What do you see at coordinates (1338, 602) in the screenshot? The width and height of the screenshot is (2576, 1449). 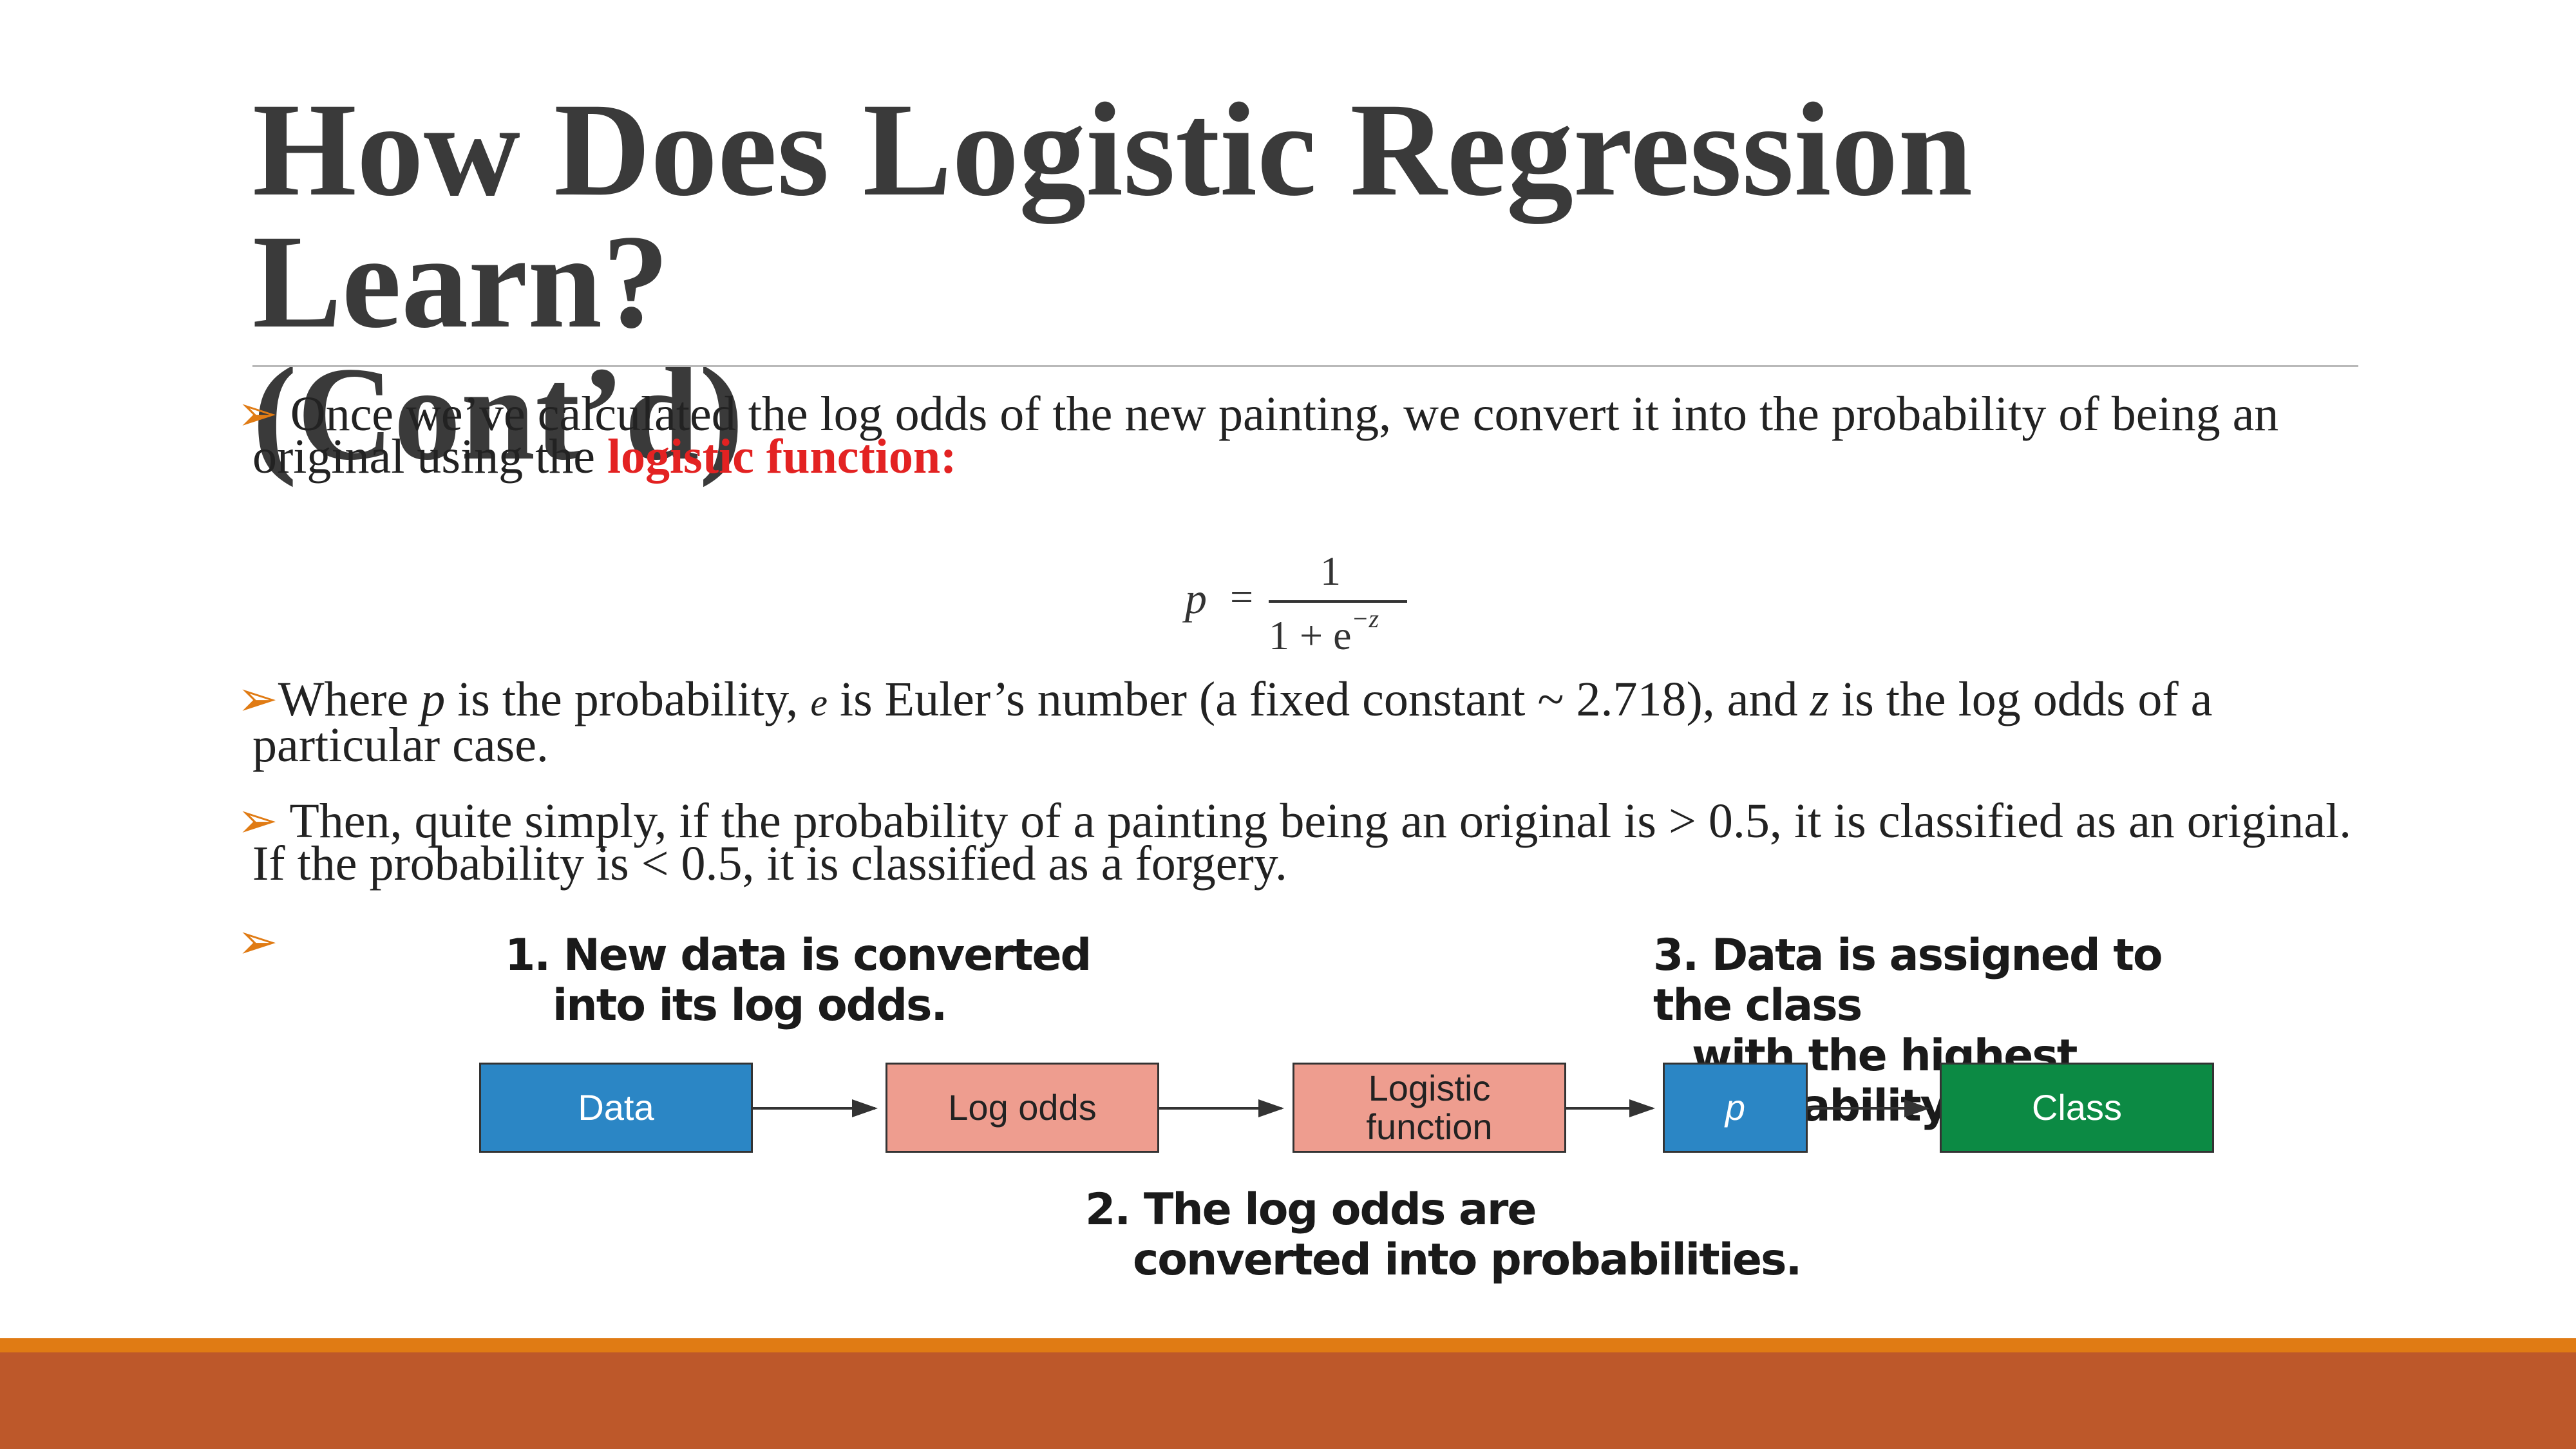 I see `formula-fraction-bar` at bounding box center [1338, 602].